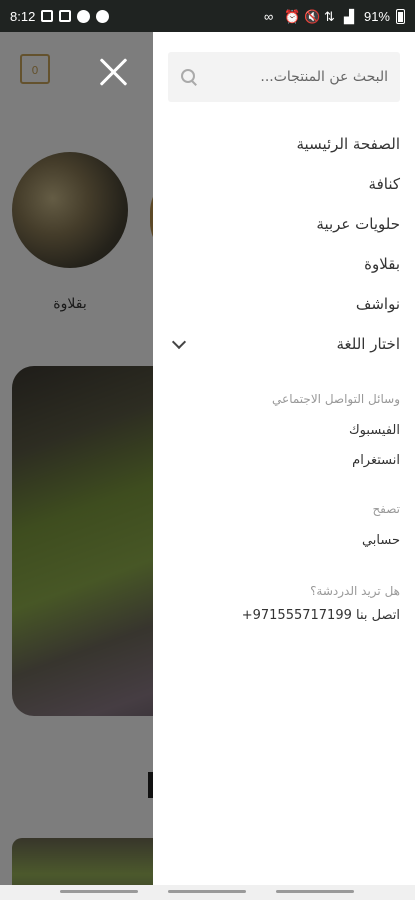 The image size is (415, 900). What do you see at coordinates (189, 77) in the screenshot?
I see `search-icon` at bounding box center [189, 77].